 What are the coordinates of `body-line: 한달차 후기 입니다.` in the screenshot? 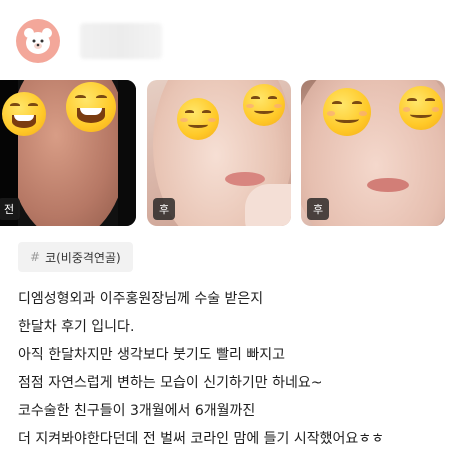 It's located at (76, 327).